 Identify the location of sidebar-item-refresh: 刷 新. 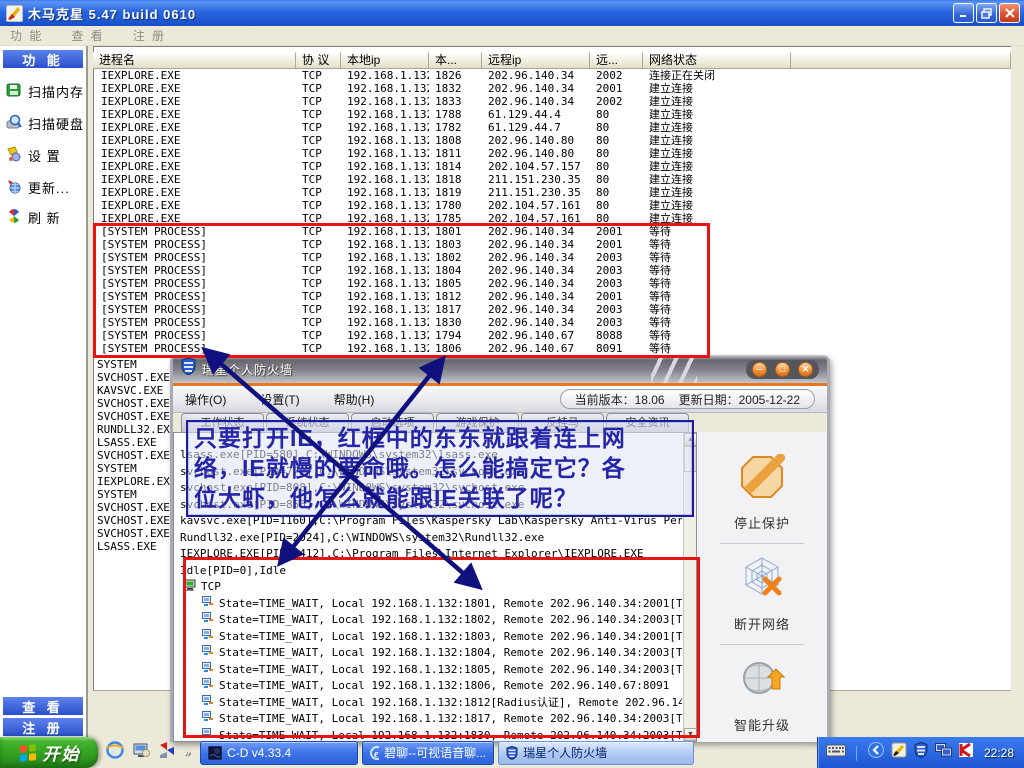
(33, 217).